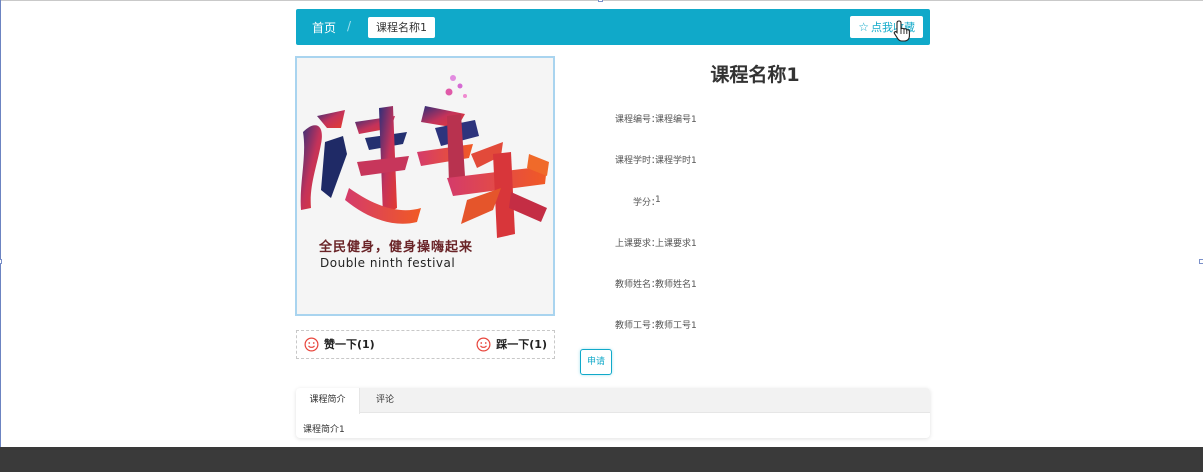 Image resolution: width=1203 pixels, height=472 pixels. Describe the element at coordinates (755, 75) in the screenshot. I see `course-title: 课程名称1` at that location.